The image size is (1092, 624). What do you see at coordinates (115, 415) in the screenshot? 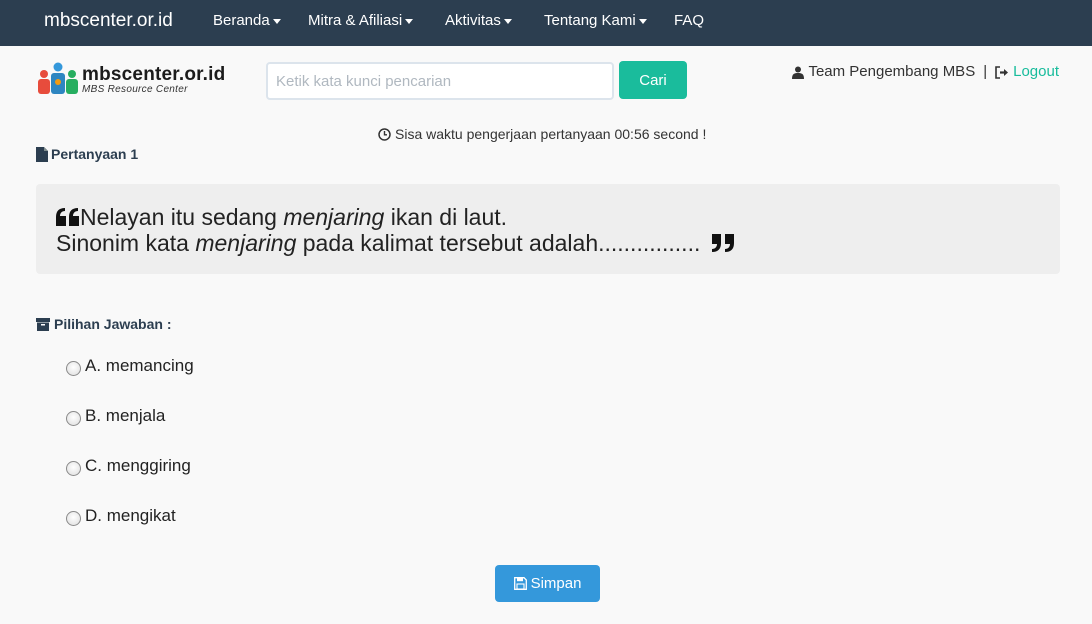
I see `answer-option-b: B. menjala` at bounding box center [115, 415].